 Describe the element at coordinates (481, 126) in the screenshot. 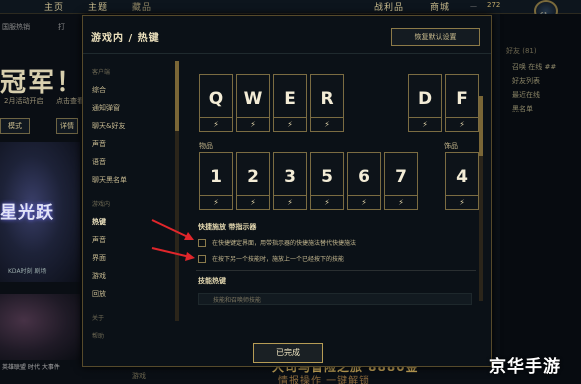

I see `content-scrollbar-thumb` at that location.